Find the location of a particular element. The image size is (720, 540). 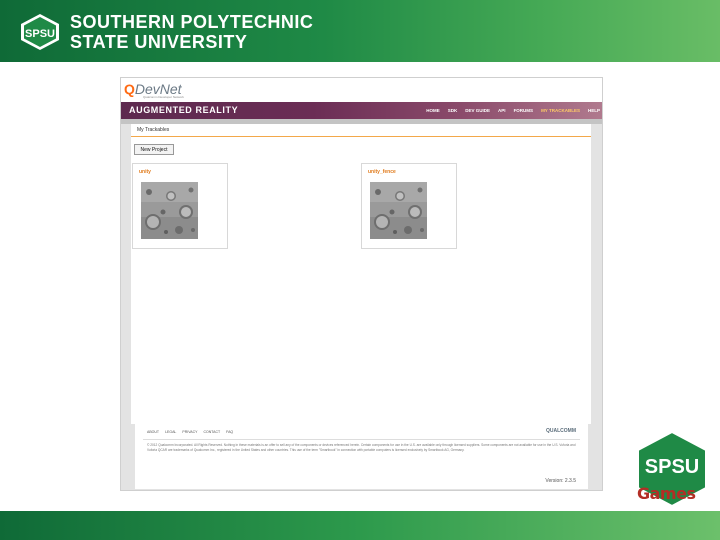

banner-logo-text: SPSU is located at coordinates (40, 34).